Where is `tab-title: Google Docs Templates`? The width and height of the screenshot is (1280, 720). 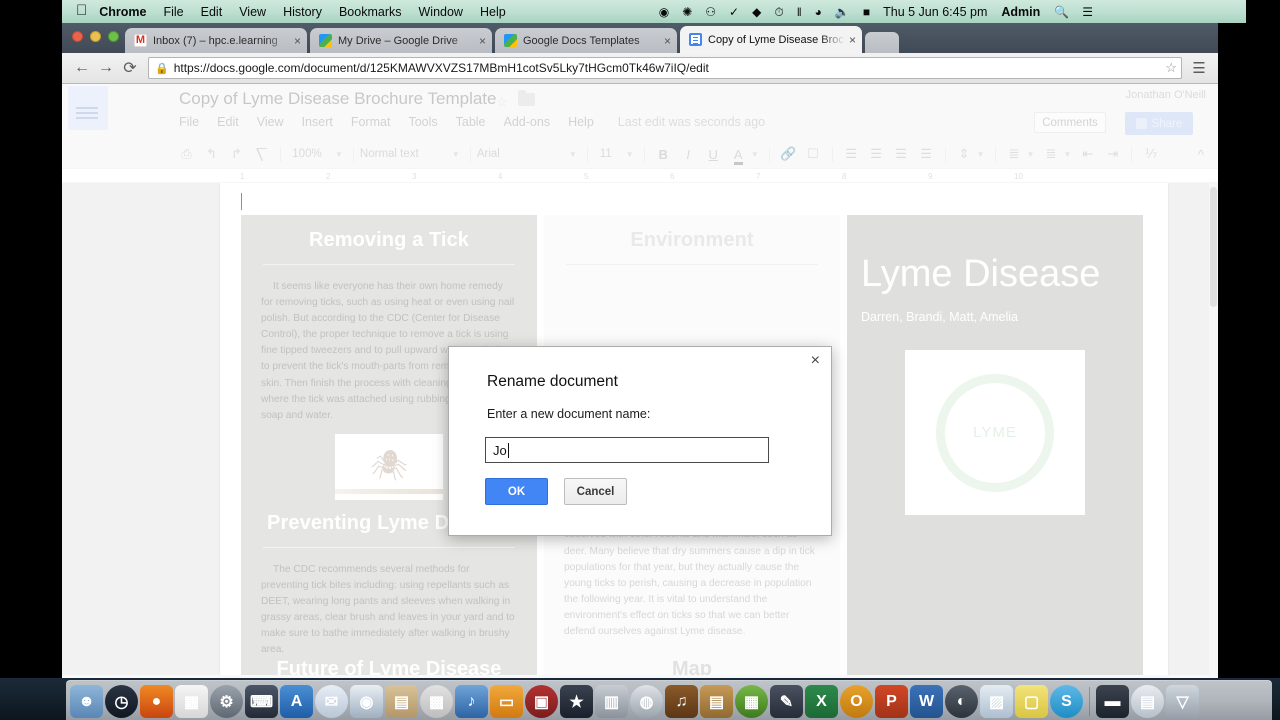 tab-title: Google Docs Templates is located at coordinates (581, 40).